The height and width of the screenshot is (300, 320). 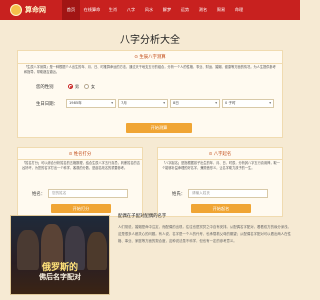 What do you see at coordinates (221, 10) in the screenshot?
I see `nav-item-8: 周易` at bounding box center [221, 10].